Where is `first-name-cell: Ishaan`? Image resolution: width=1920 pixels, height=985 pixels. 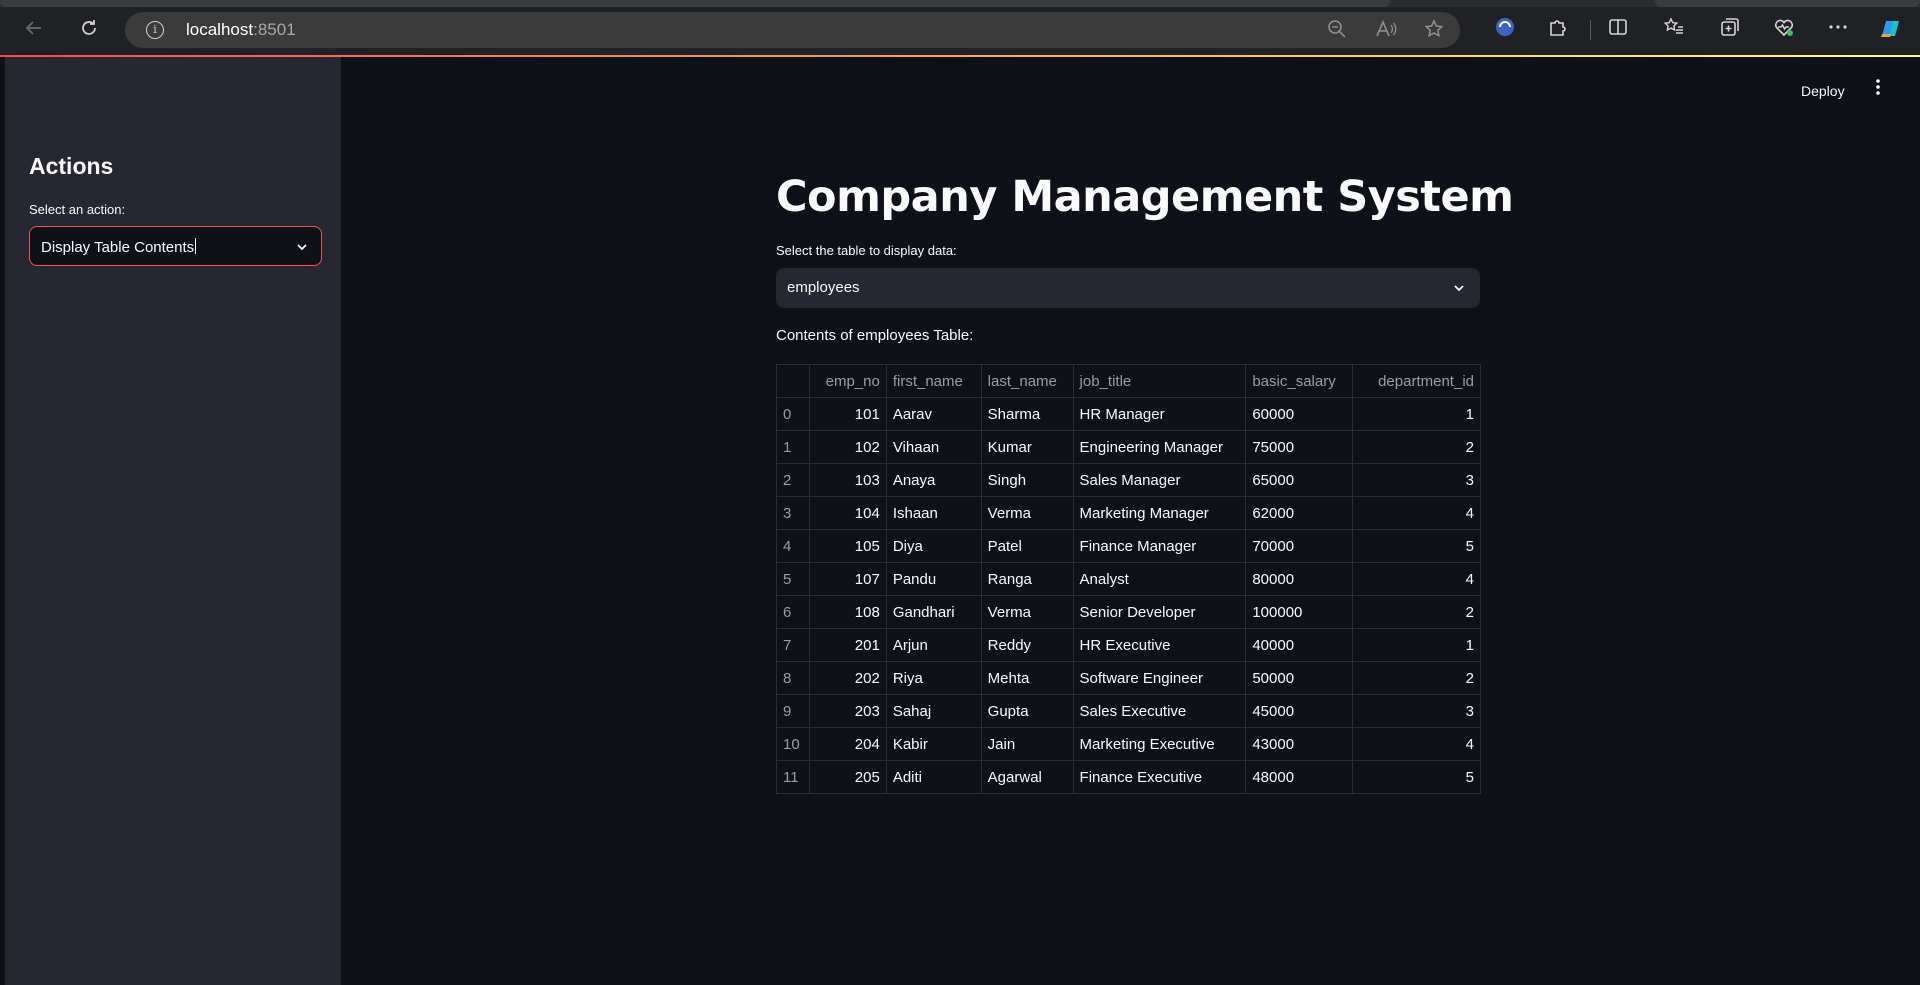 first-name-cell: Ishaan is located at coordinates (933, 513).